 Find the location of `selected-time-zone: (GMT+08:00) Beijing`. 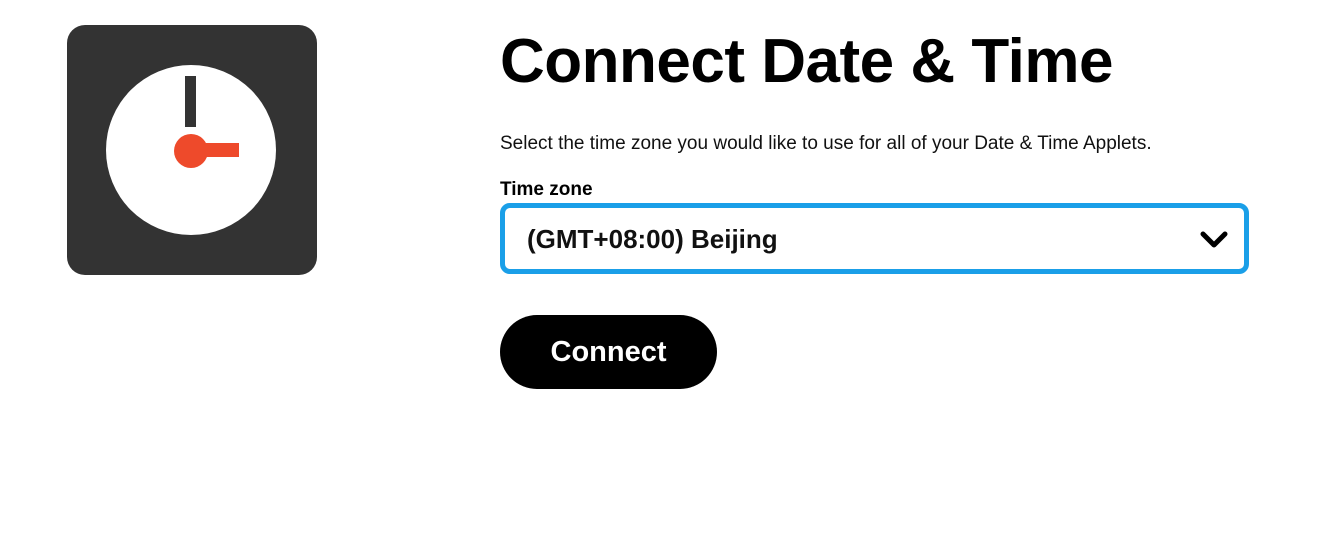

selected-time-zone: (GMT+08:00) Beijing is located at coordinates (652, 239).